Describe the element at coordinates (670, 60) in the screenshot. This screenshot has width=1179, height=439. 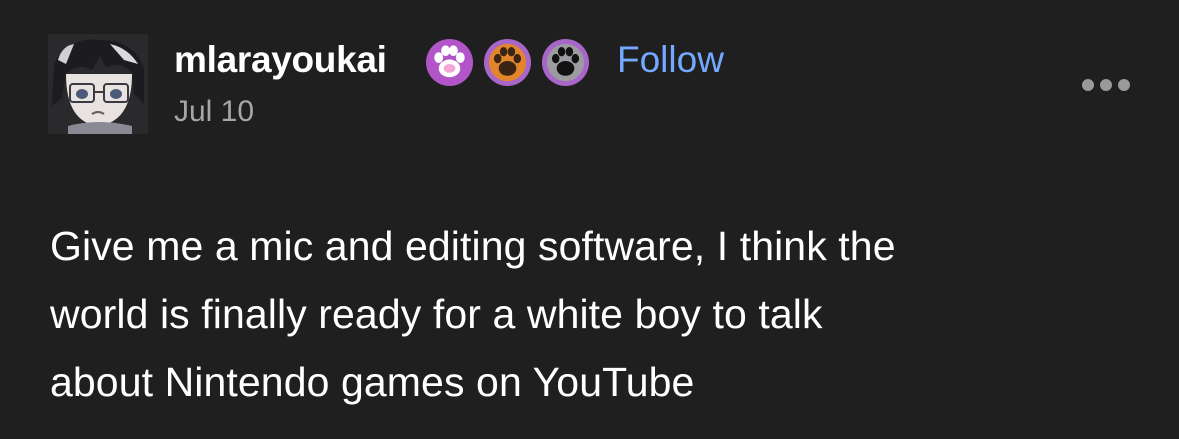
I see `follow-button: Follow` at that location.